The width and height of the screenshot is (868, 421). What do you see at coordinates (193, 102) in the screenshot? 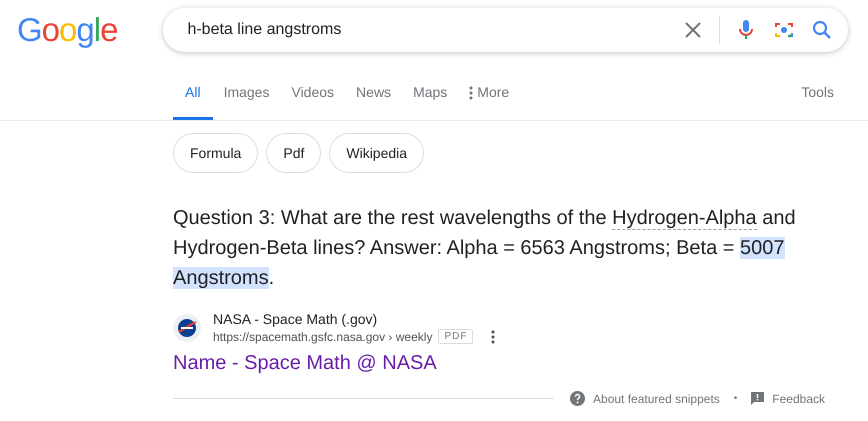
I see `tab: All` at bounding box center [193, 102].